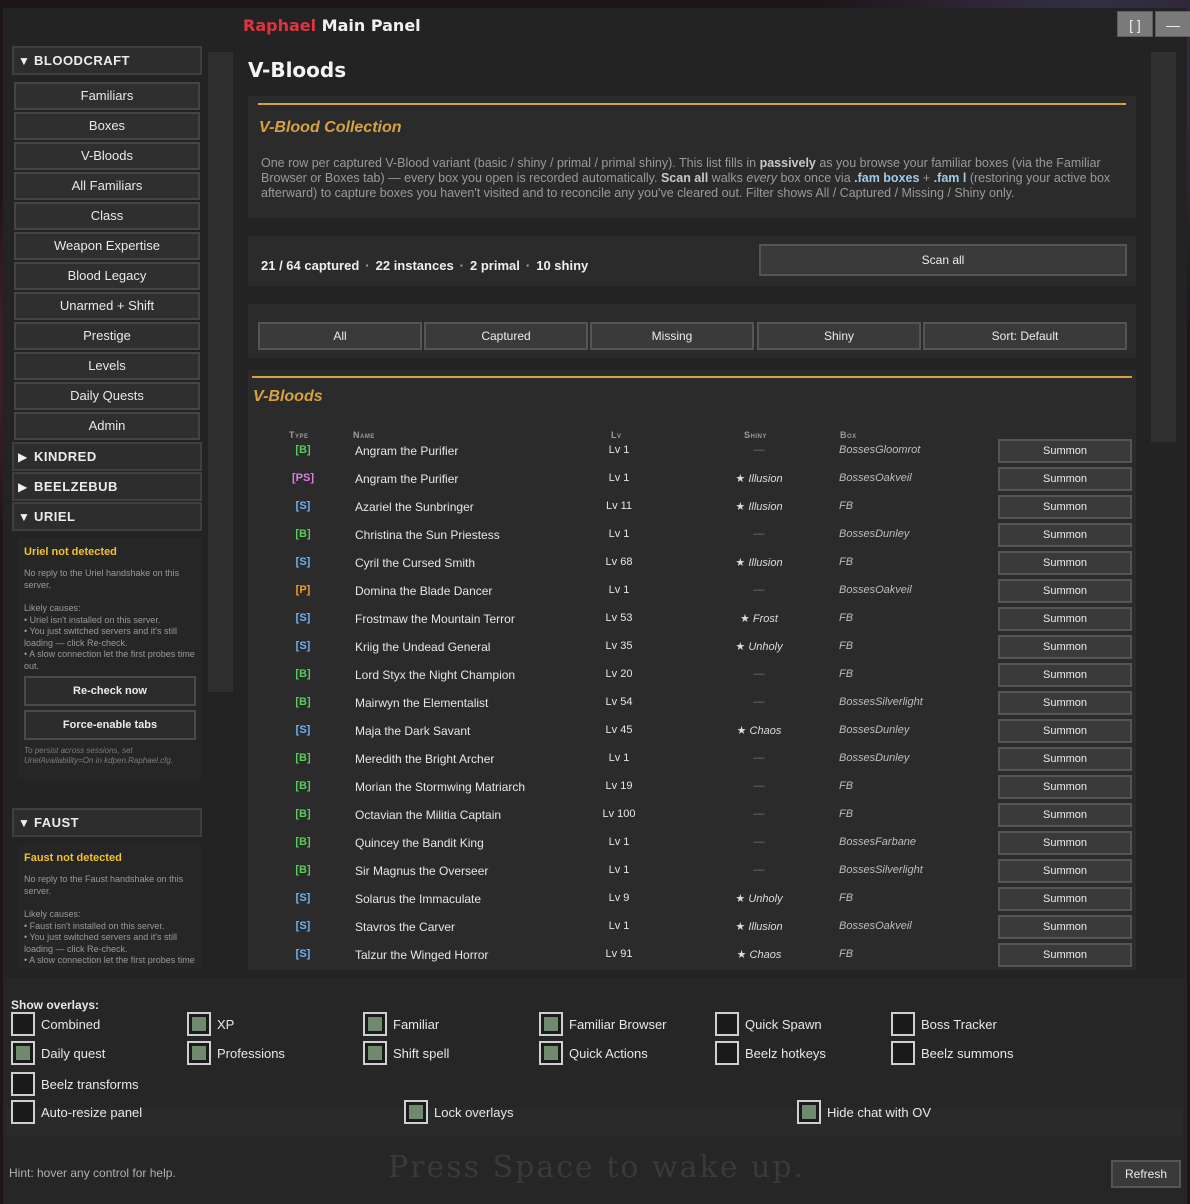  I want to click on content-scrollbar, so click(1163, 247).